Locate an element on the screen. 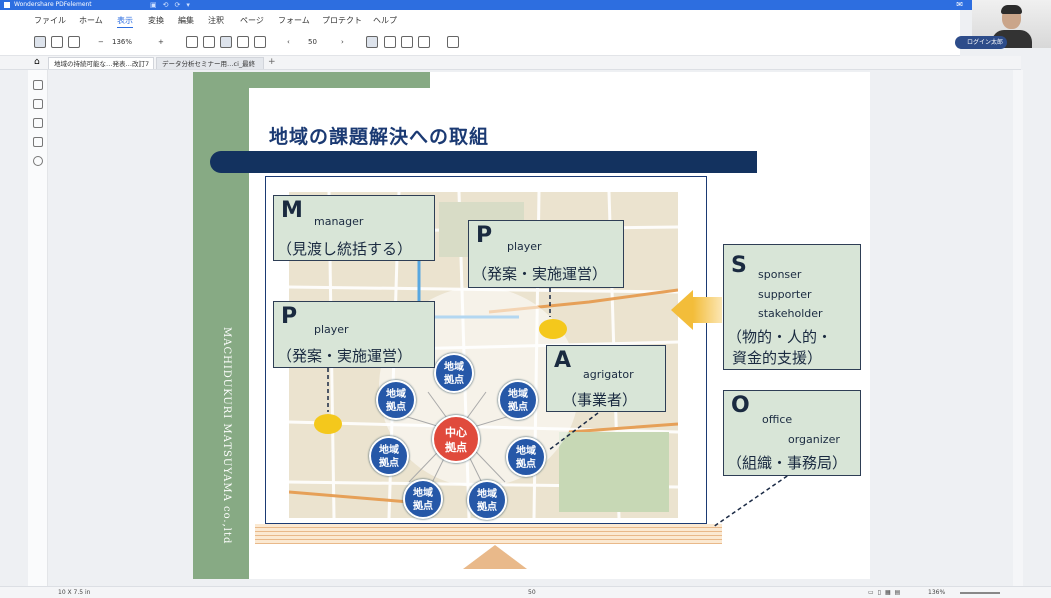 The width and height of the screenshot is (1051, 598). menu-comment: 注釈 is located at coordinates (216, 20).